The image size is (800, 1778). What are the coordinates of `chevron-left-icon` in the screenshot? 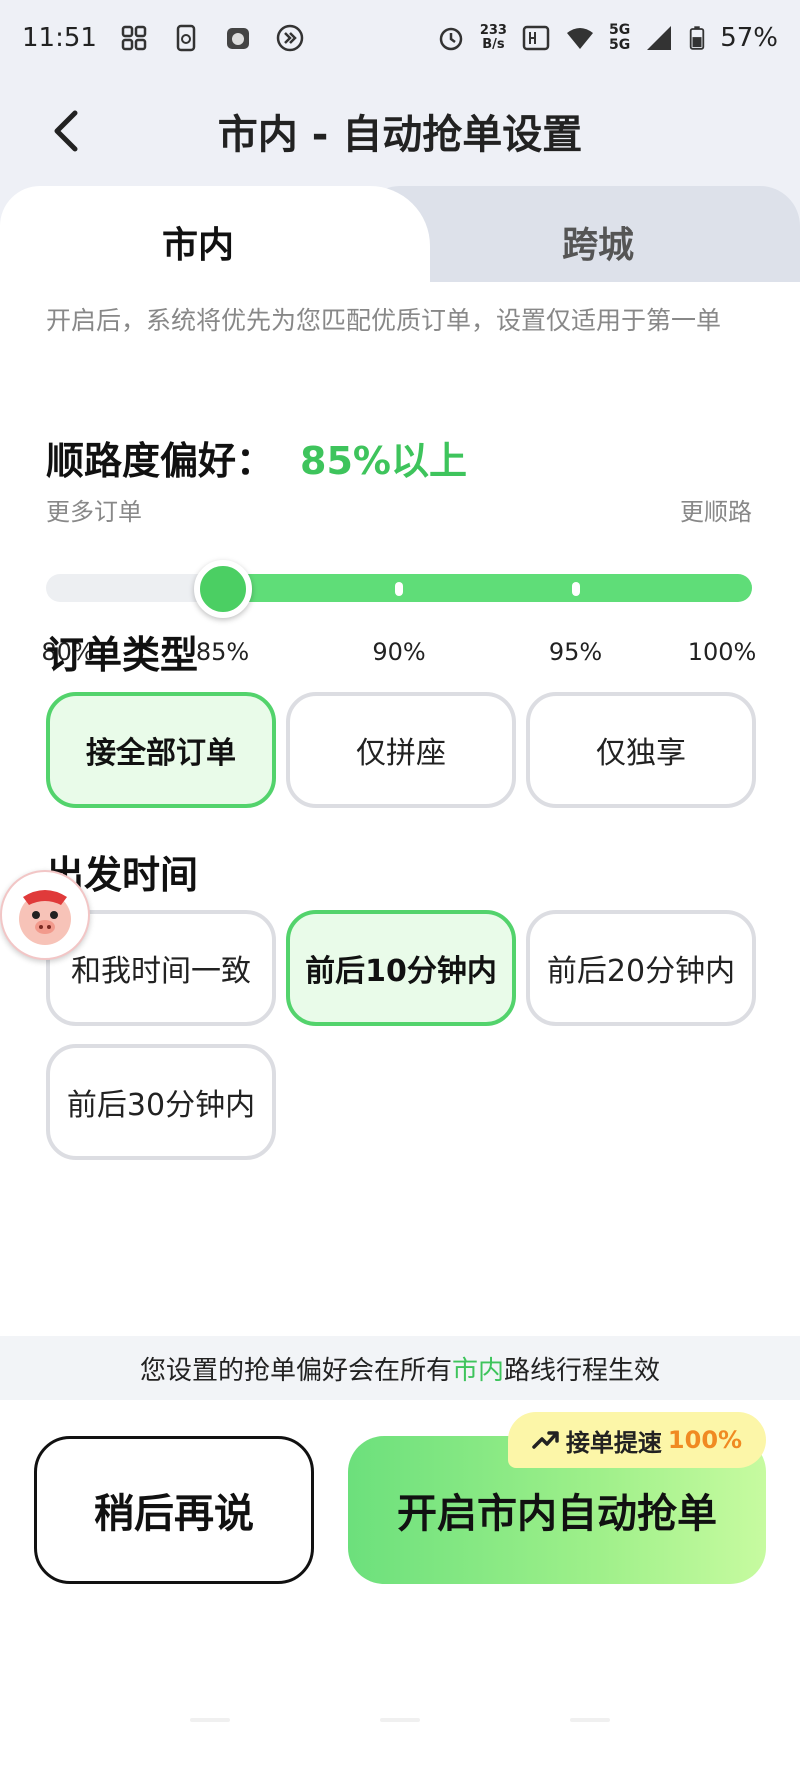 It's located at (66, 131).